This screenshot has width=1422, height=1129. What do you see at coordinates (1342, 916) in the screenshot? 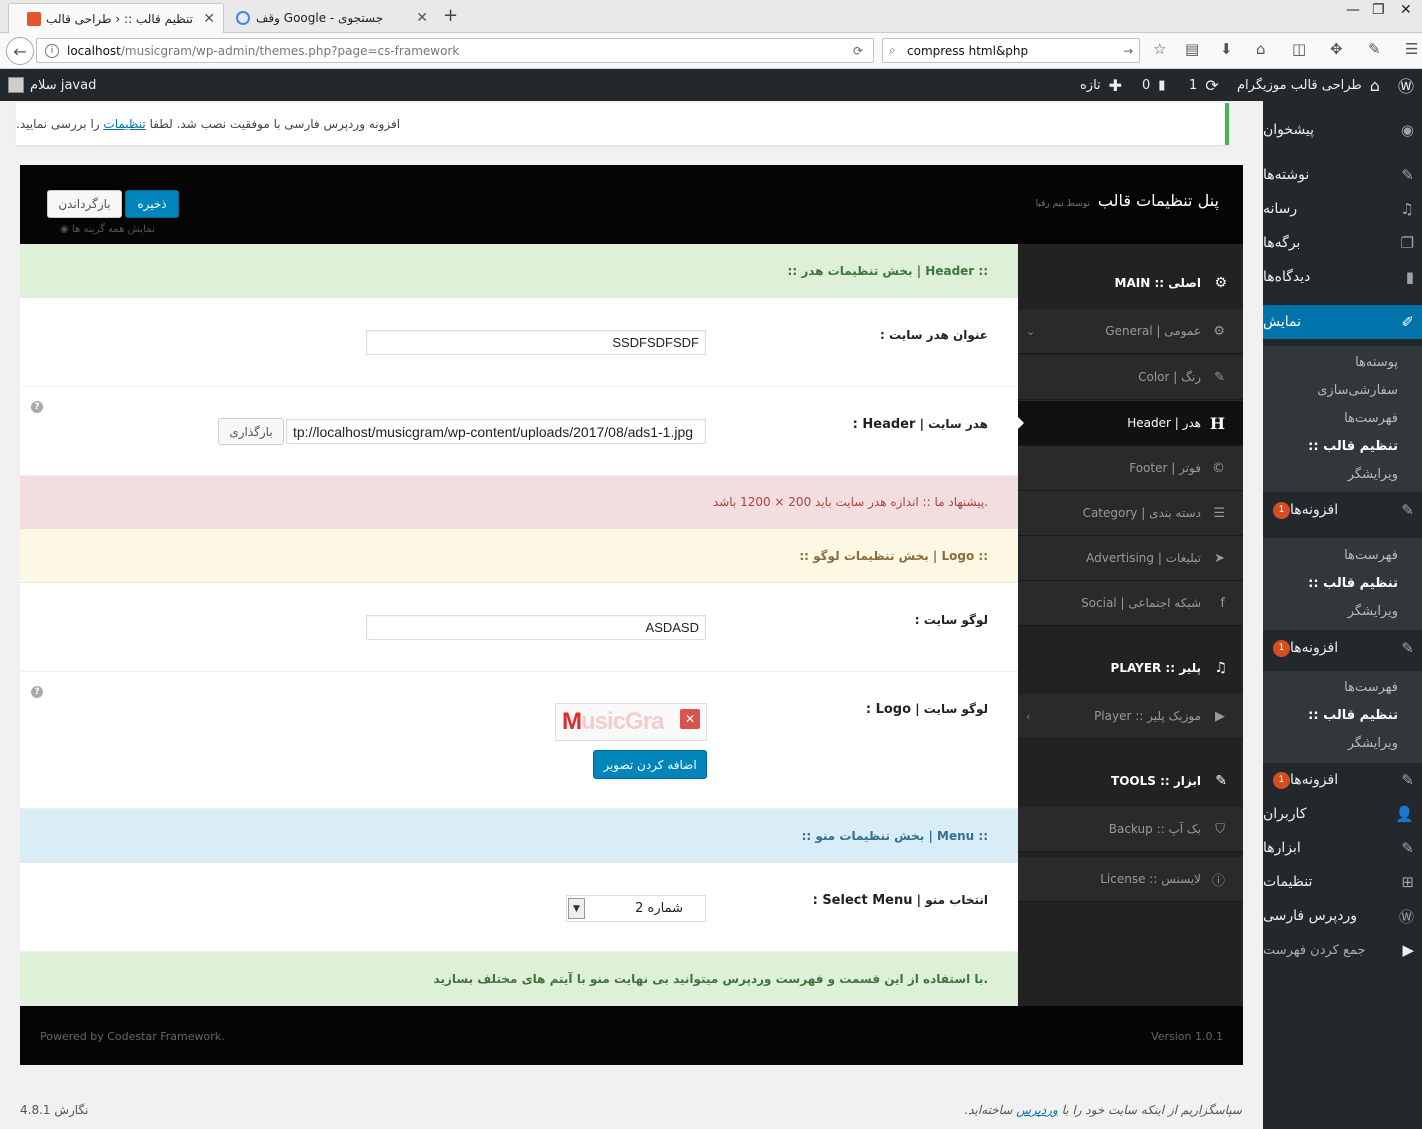
I see `menu-persian-wp: Ⓦ وردپرس فارسی` at bounding box center [1342, 916].